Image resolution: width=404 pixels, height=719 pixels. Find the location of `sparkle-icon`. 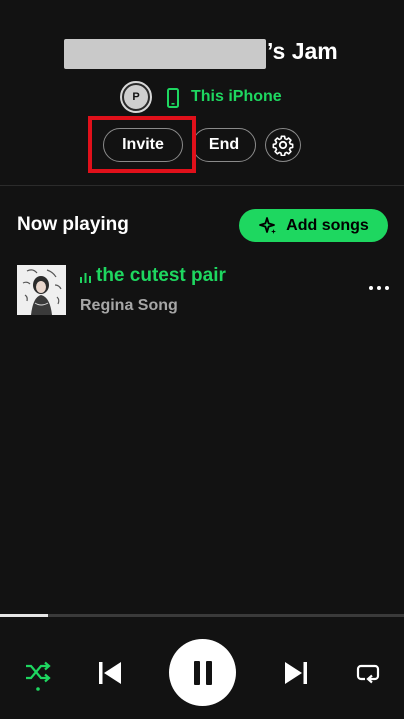

sparkle-icon is located at coordinates (268, 225).